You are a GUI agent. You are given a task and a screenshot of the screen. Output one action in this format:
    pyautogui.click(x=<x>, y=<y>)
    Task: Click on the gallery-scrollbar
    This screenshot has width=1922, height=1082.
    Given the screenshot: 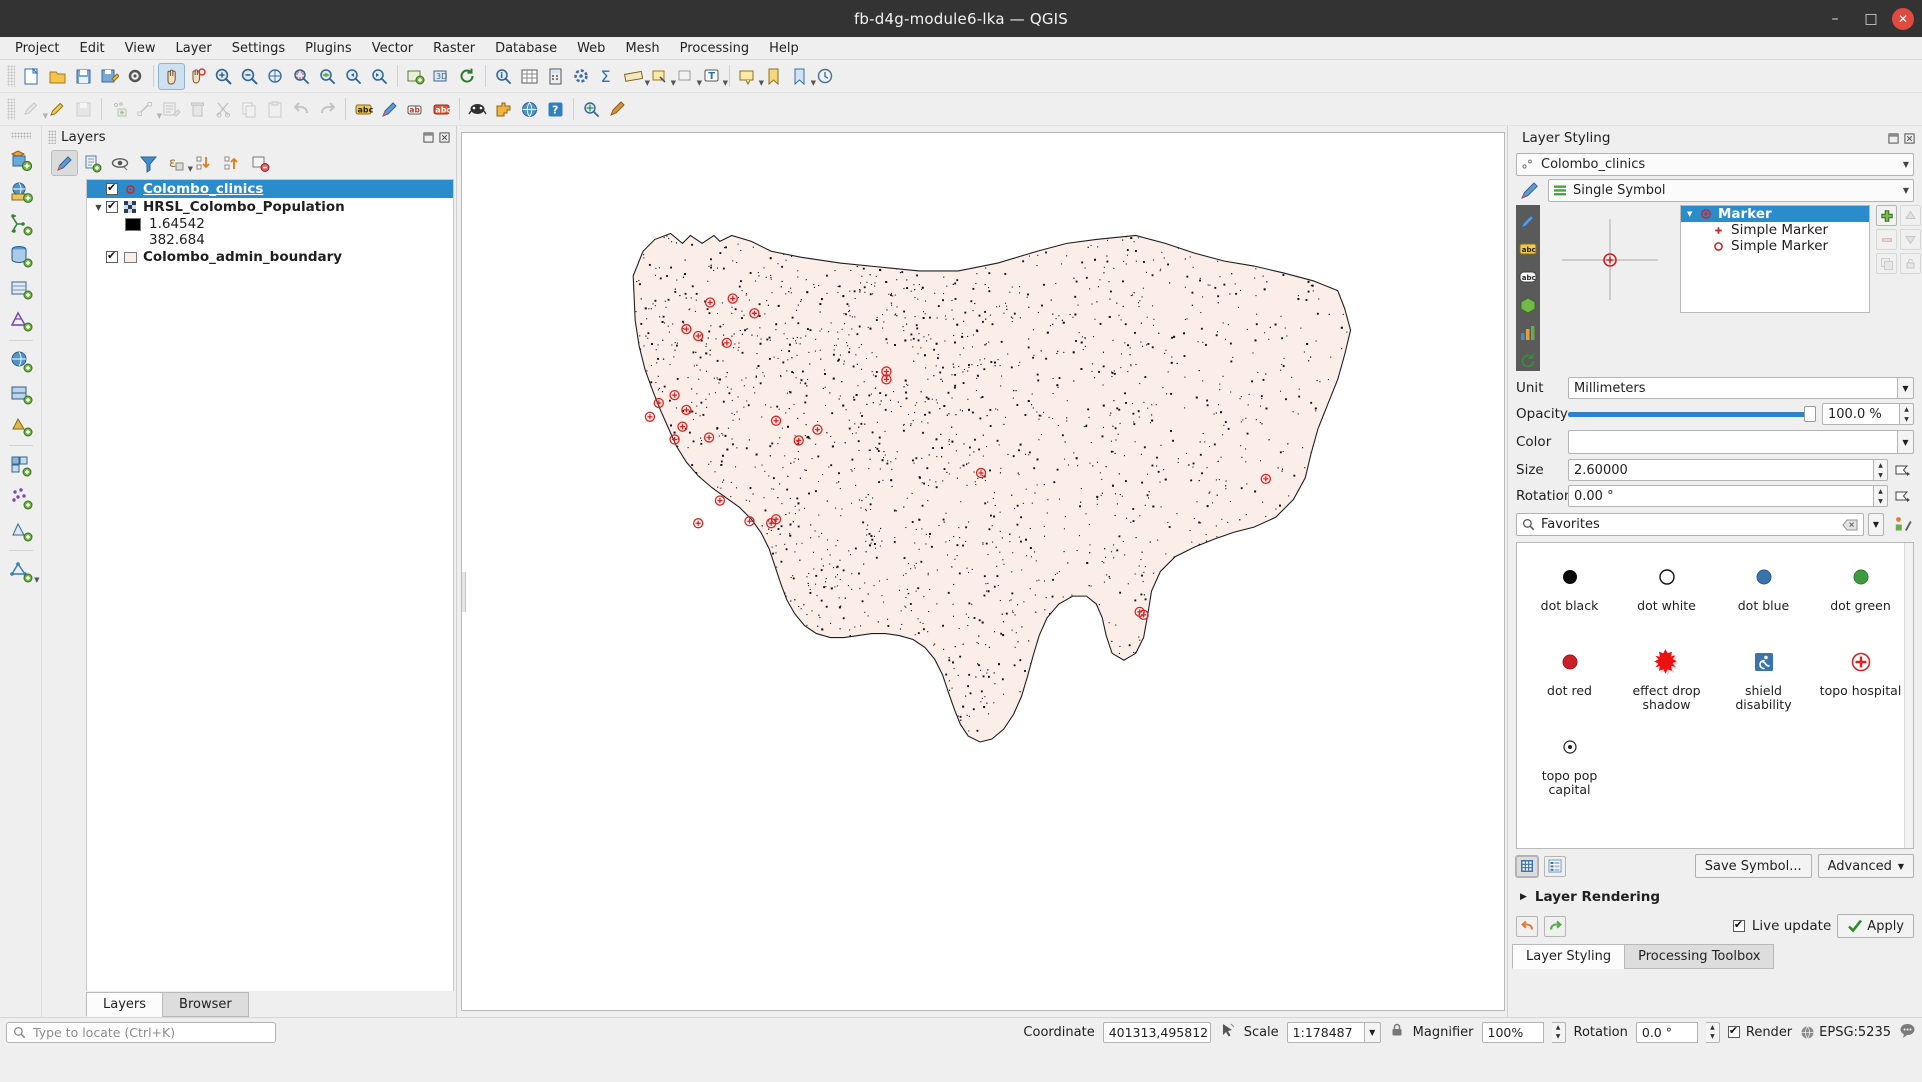 What is the action you would take?
    pyautogui.click(x=1908, y=695)
    